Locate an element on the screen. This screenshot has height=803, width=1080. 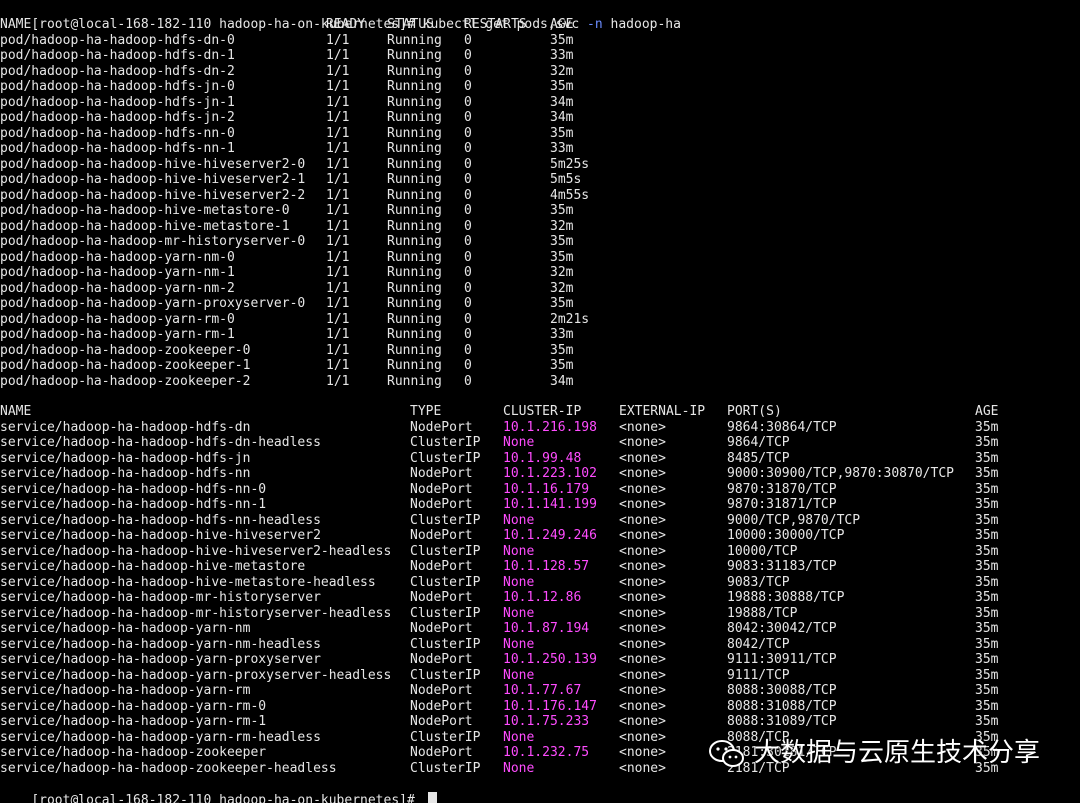
pod-cell: pod/hadoop-ha-hadoop-hdfs-nn-1 is located at coordinates (117, 148).